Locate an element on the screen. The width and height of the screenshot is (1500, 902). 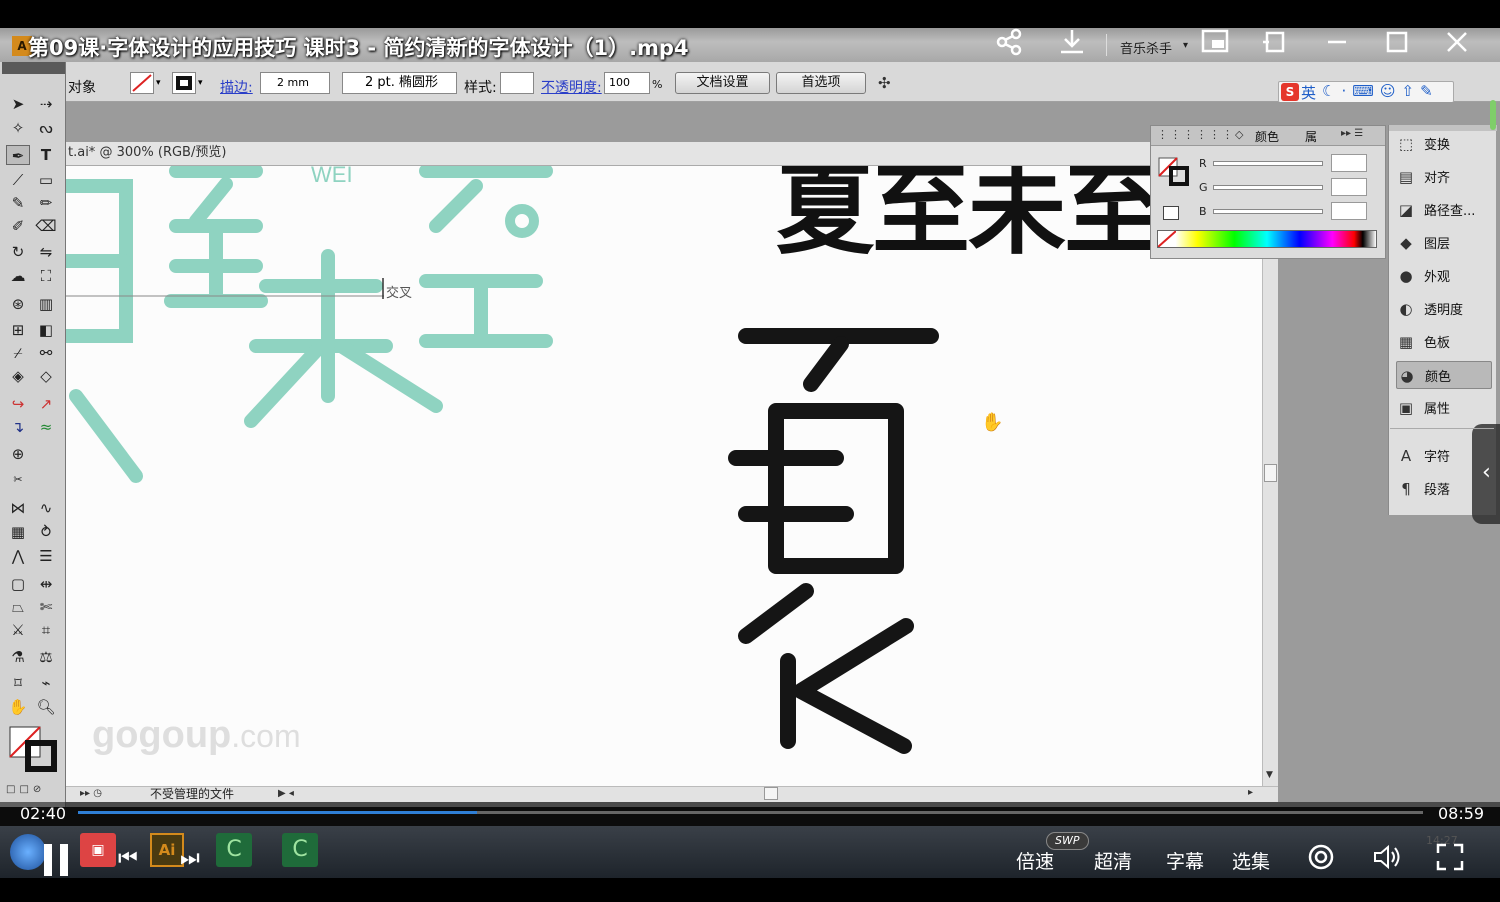
fill-stroke-indicator is located at coordinates (1174, 171).